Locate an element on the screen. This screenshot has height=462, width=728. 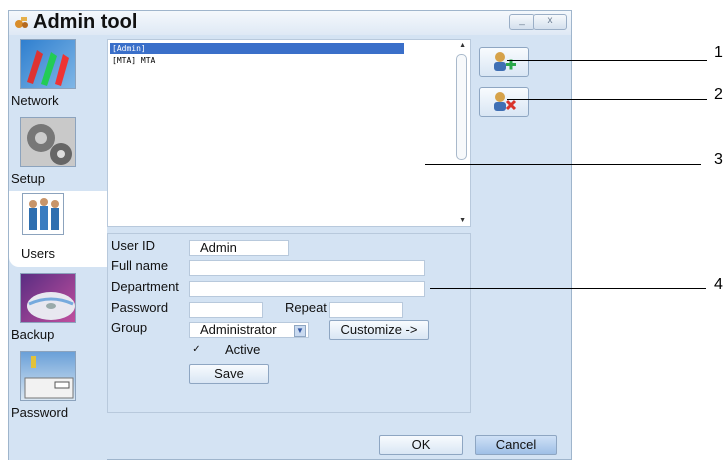
user-id-label: User ID is located at coordinates (133, 245).